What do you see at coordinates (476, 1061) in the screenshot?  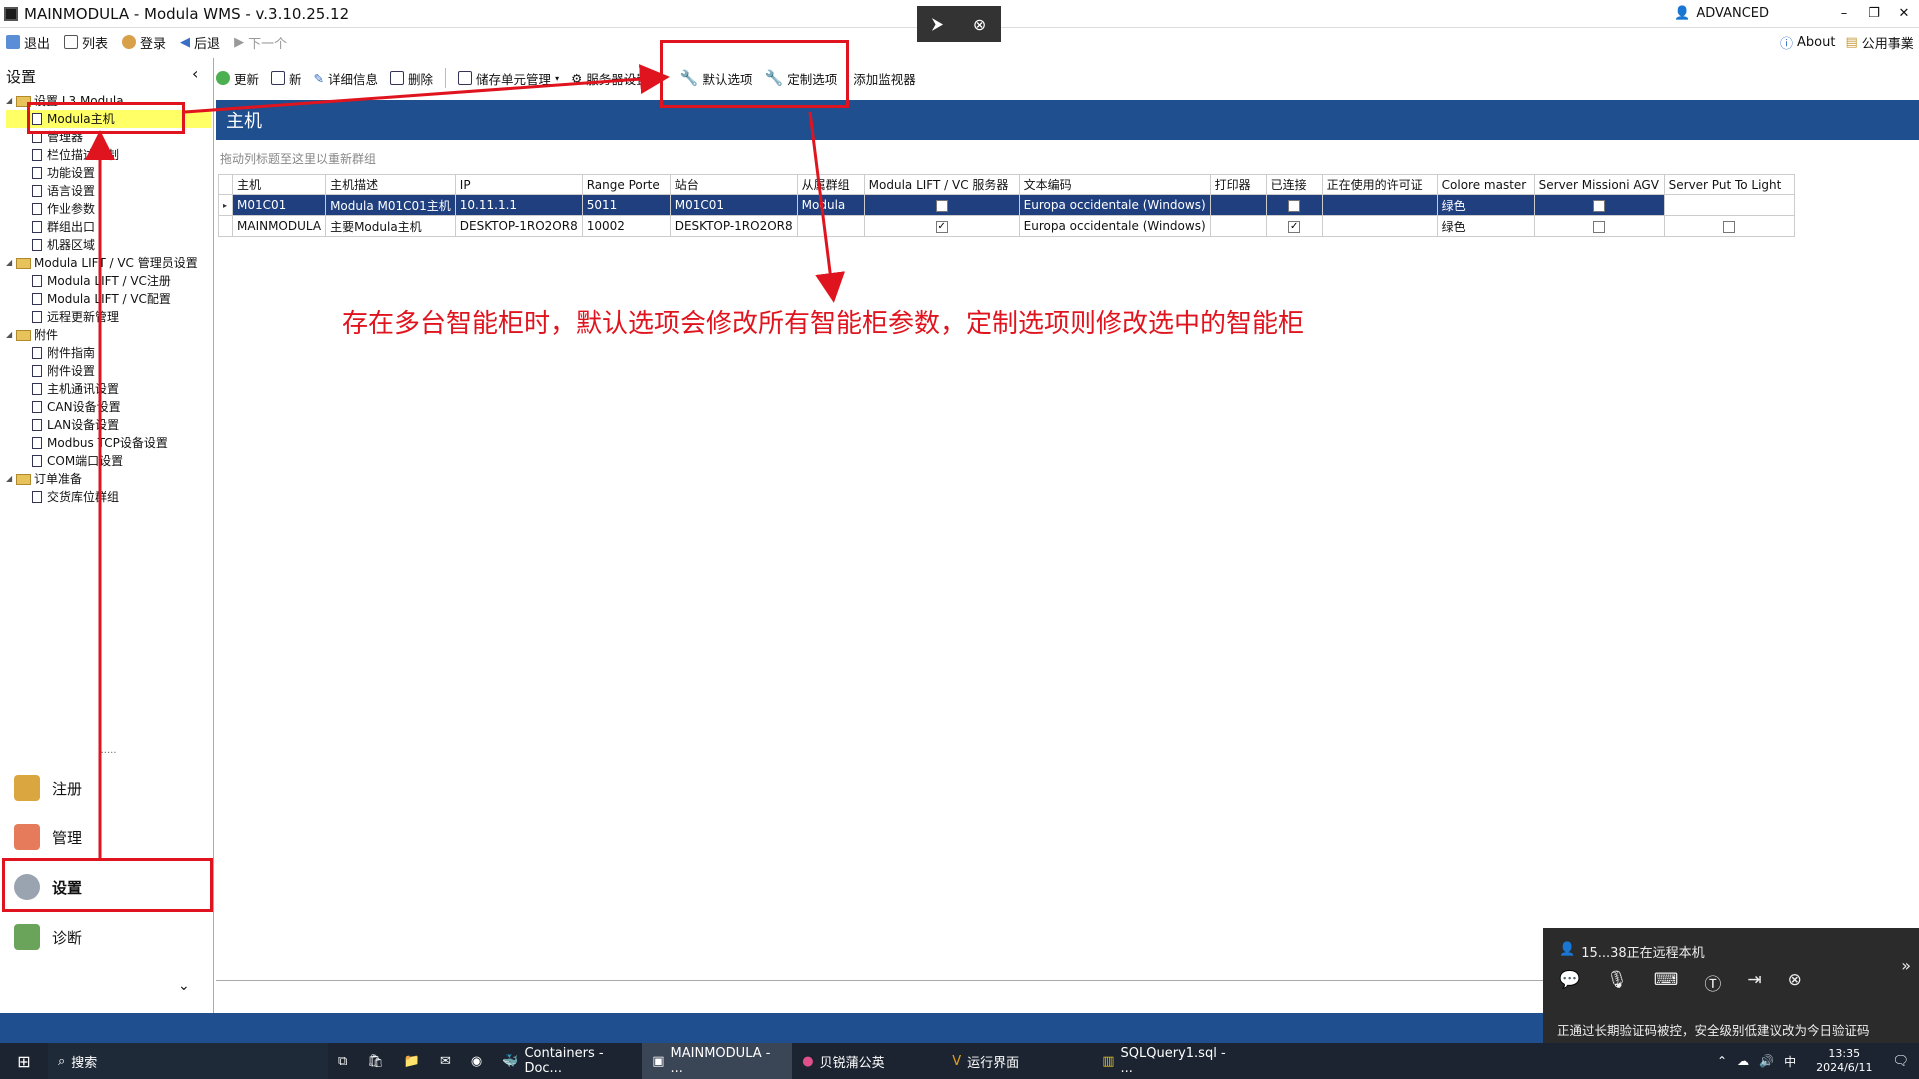 I see `edge-icon: ◉` at bounding box center [476, 1061].